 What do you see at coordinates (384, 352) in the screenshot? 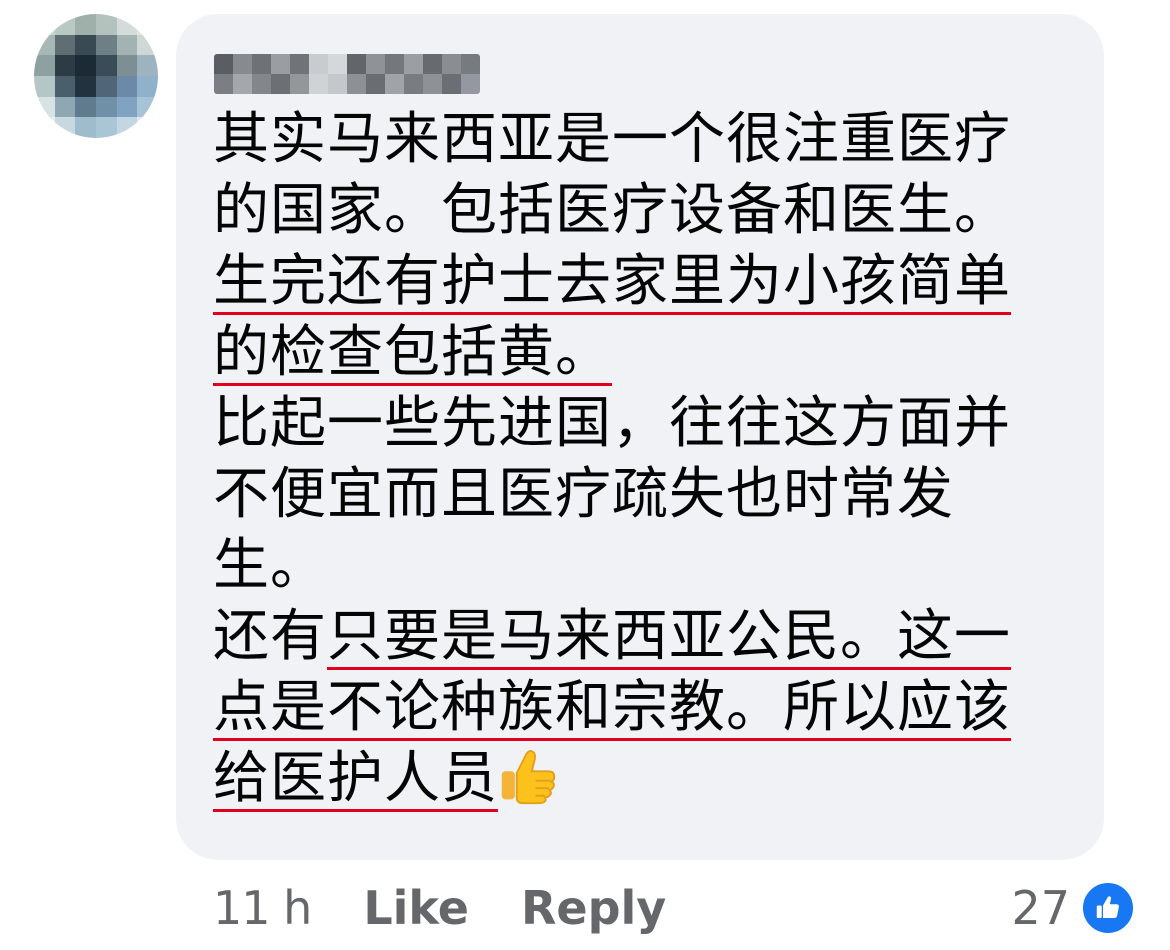
I see `comment-line-text: 的检查包括黄` at bounding box center [384, 352].